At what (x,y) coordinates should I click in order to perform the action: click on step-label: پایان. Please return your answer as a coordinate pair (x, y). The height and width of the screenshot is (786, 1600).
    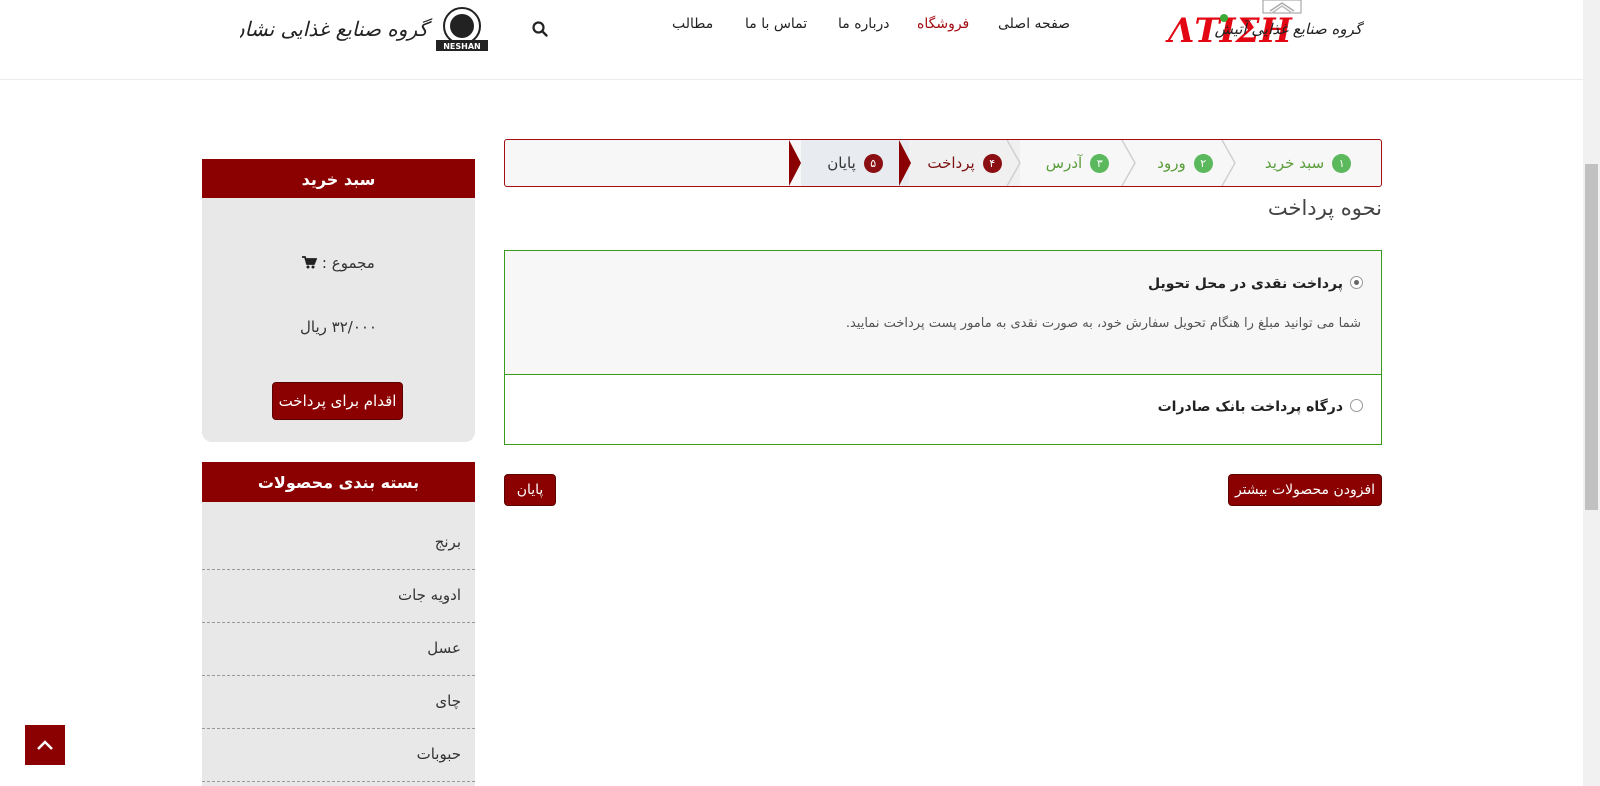
    Looking at the image, I should click on (841, 163).